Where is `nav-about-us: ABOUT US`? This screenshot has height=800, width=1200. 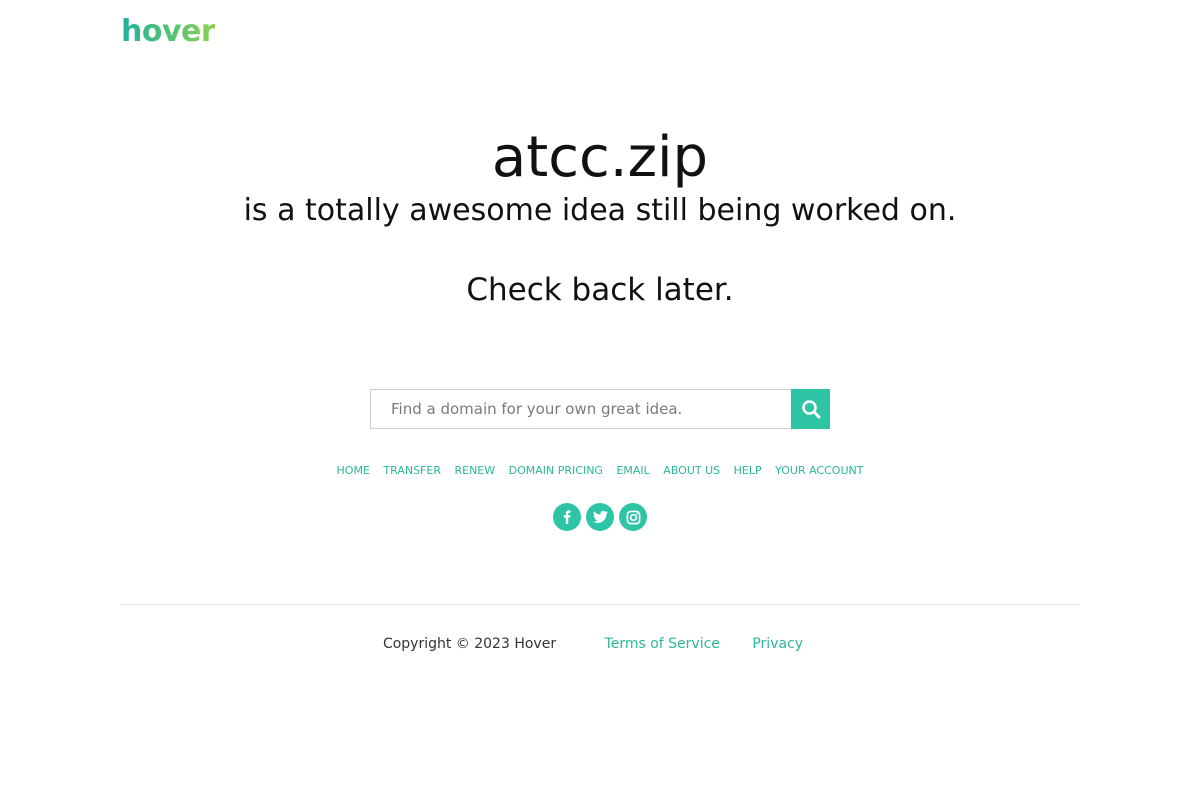
nav-about-us: ABOUT US is located at coordinates (691, 470).